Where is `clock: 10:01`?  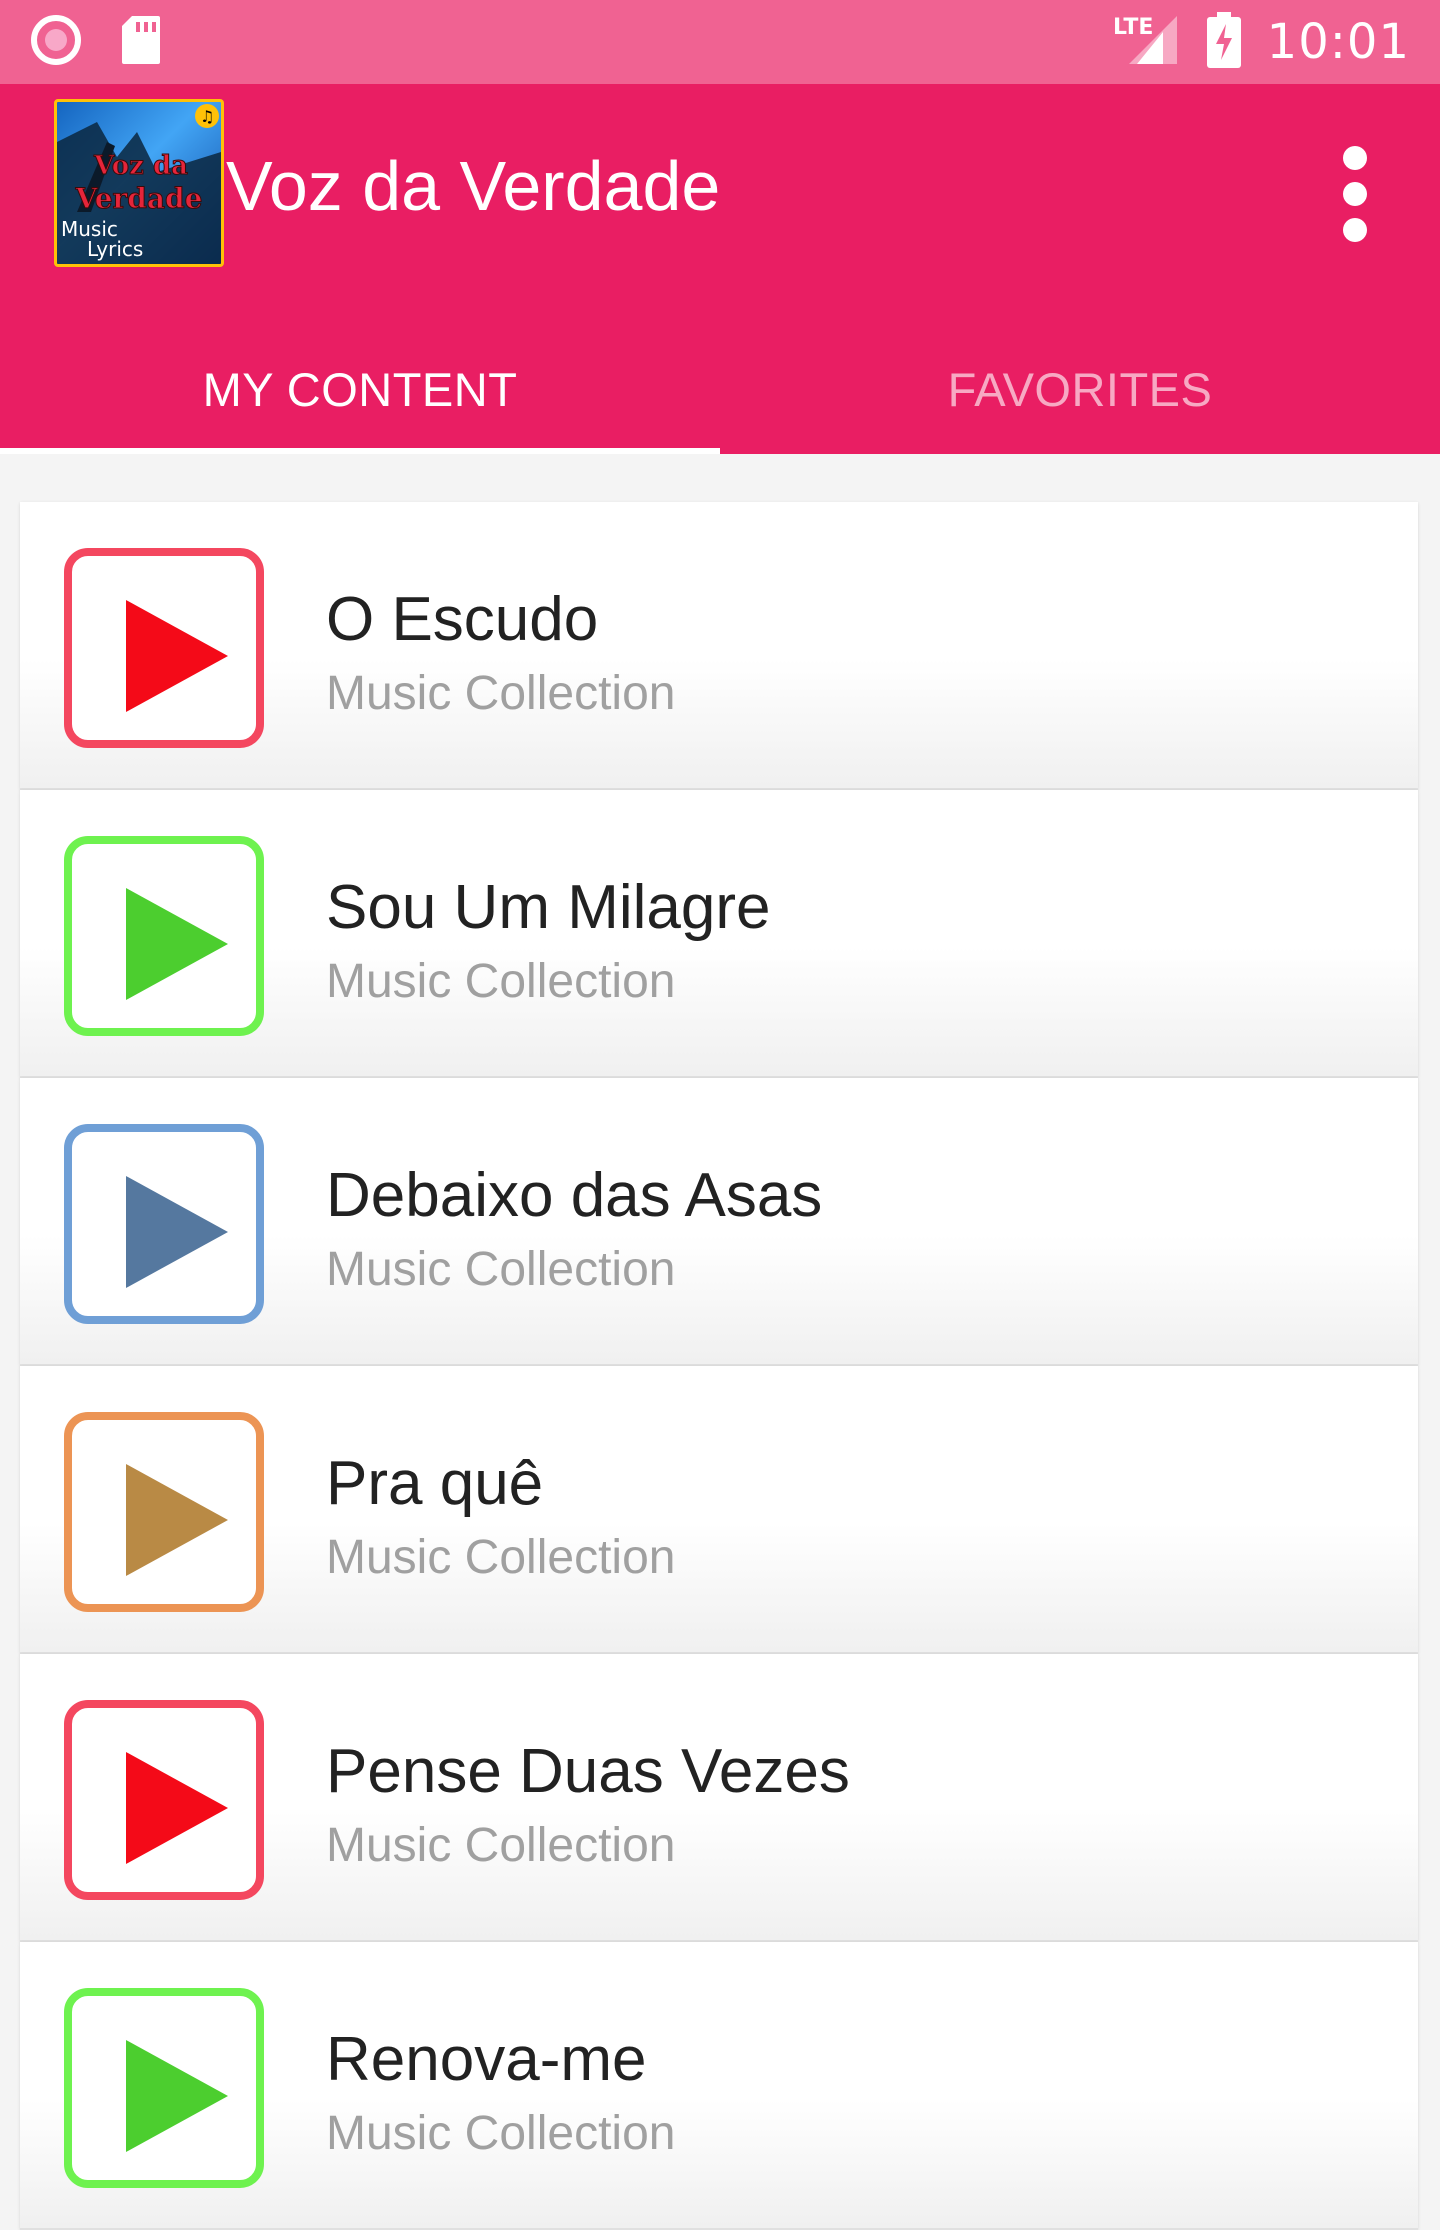
clock: 10:01 is located at coordinates (1338, 42).